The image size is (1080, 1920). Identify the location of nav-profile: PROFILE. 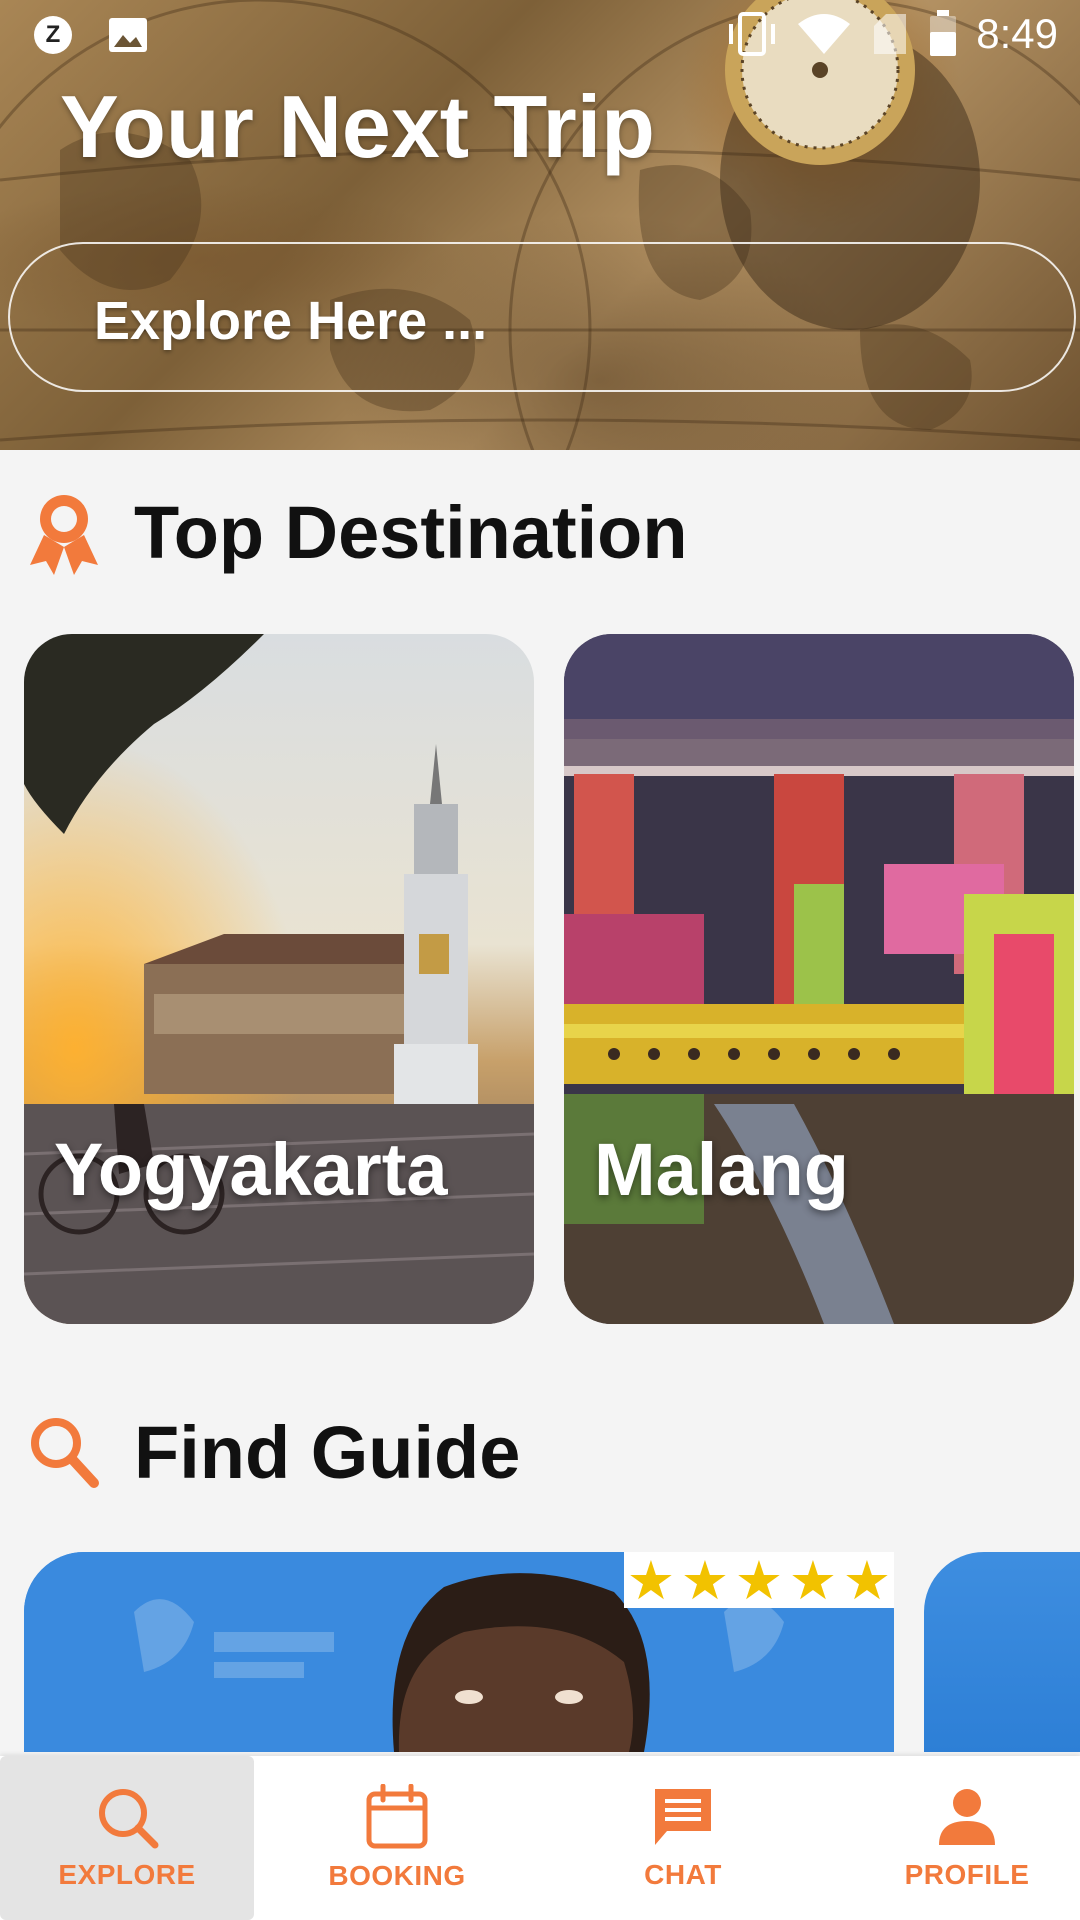
(960, 1838).